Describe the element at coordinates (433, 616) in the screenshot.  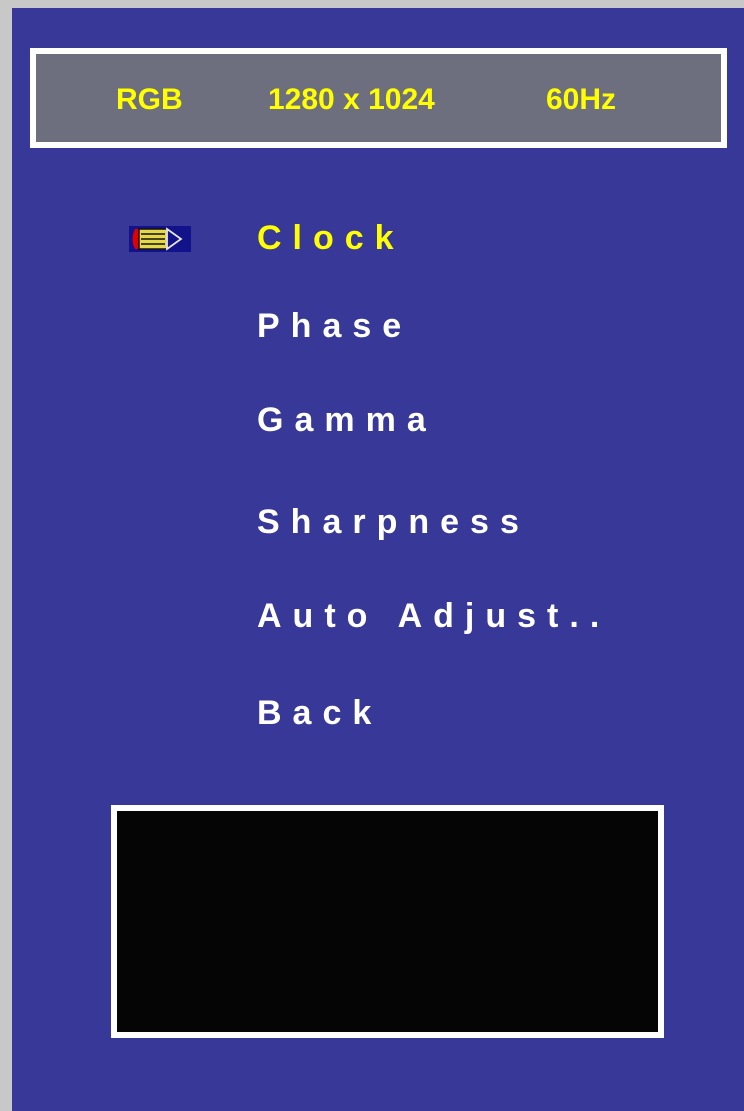
I see `menu-item-auto-adjust: Auto Adjust..` at that location.